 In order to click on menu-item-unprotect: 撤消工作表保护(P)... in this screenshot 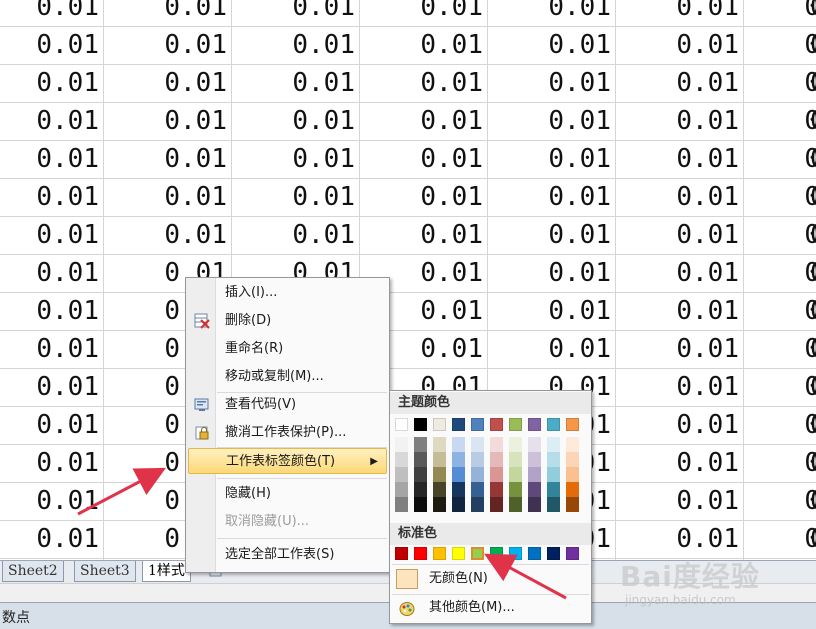, I will do `click(287, 433)`.